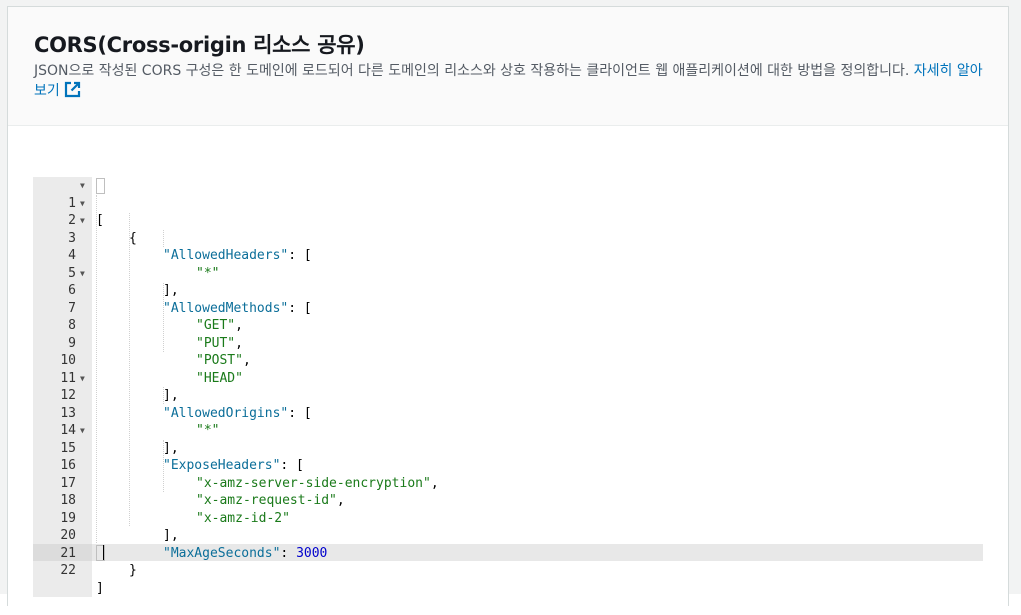 The width and height of the screenshot is (1021, 615). I want to click on code-line-18: 18 "x-amz-id-2", so click(161, 500).